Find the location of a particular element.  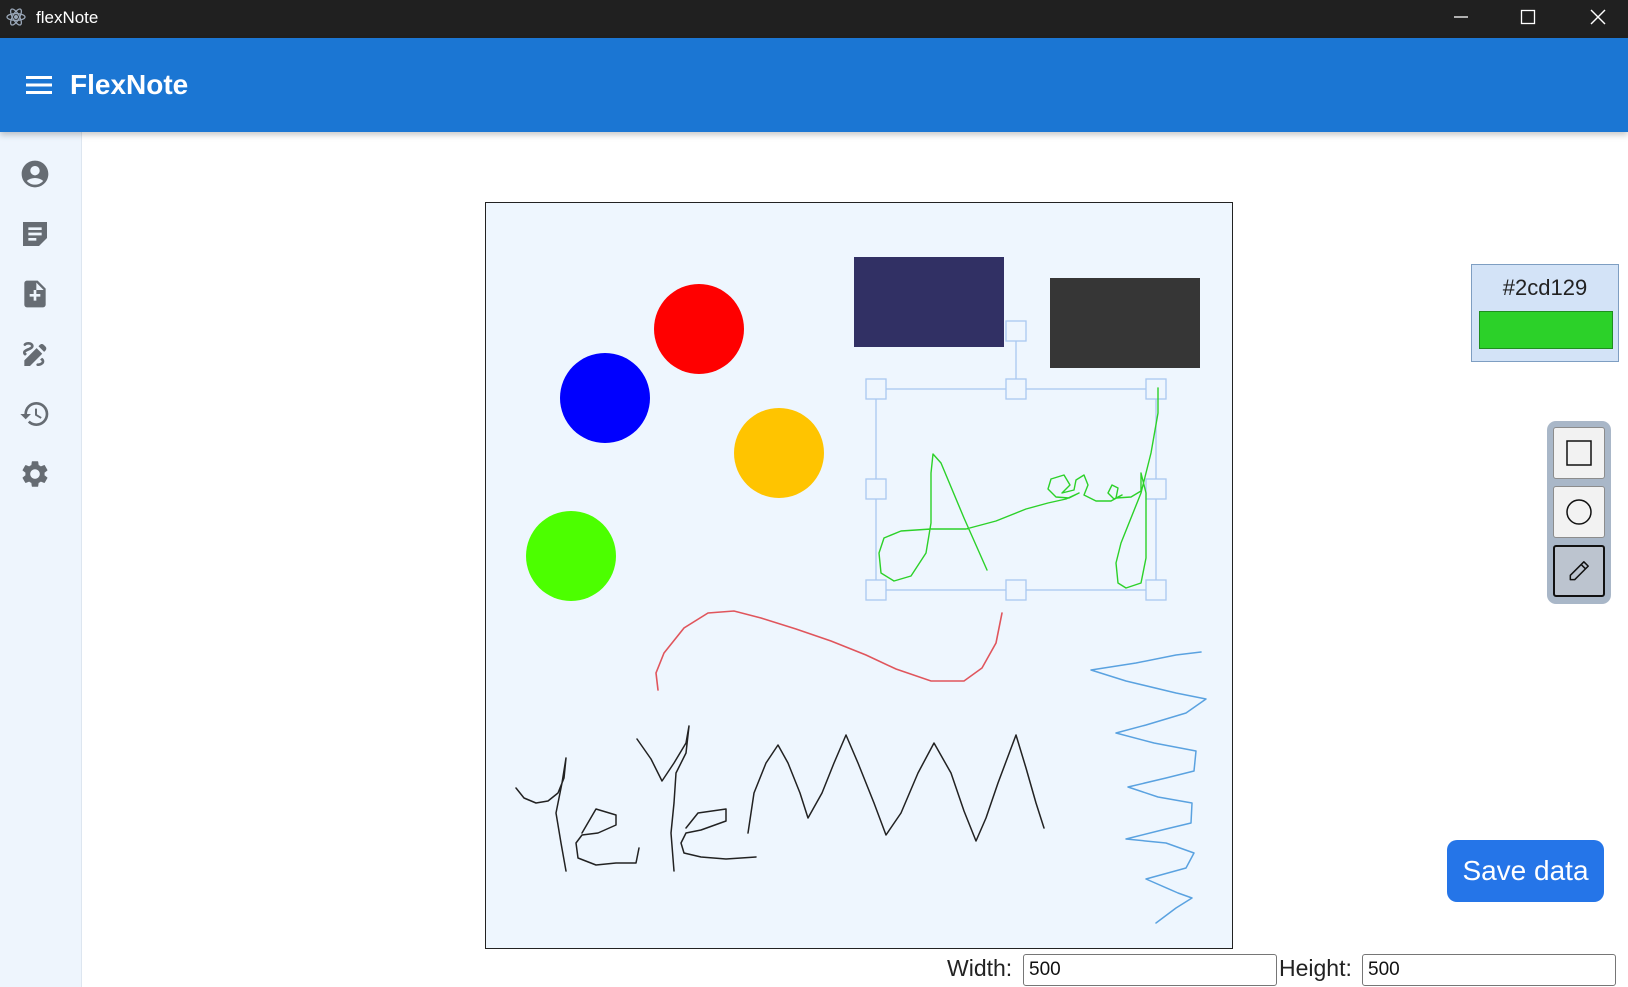

navy-rectangle is located at coordinates (929, 302).